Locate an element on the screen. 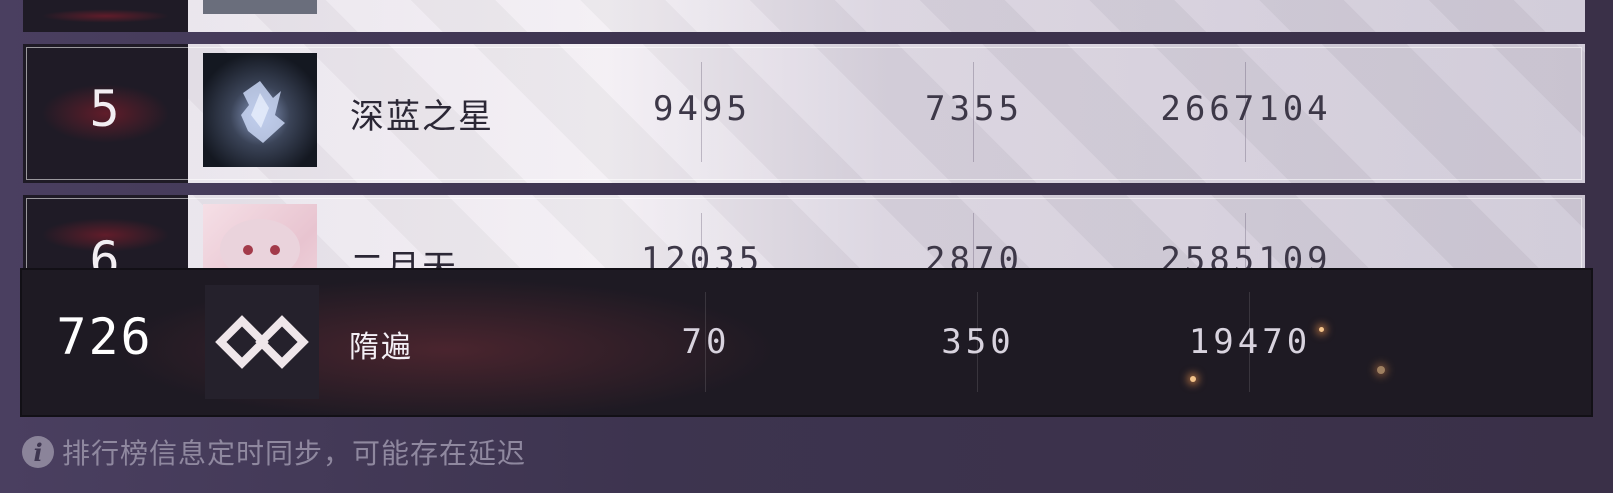 This screenshot has height=493, width=1613. anime-girl-avatar-icon is located at coordinates (260, 239).